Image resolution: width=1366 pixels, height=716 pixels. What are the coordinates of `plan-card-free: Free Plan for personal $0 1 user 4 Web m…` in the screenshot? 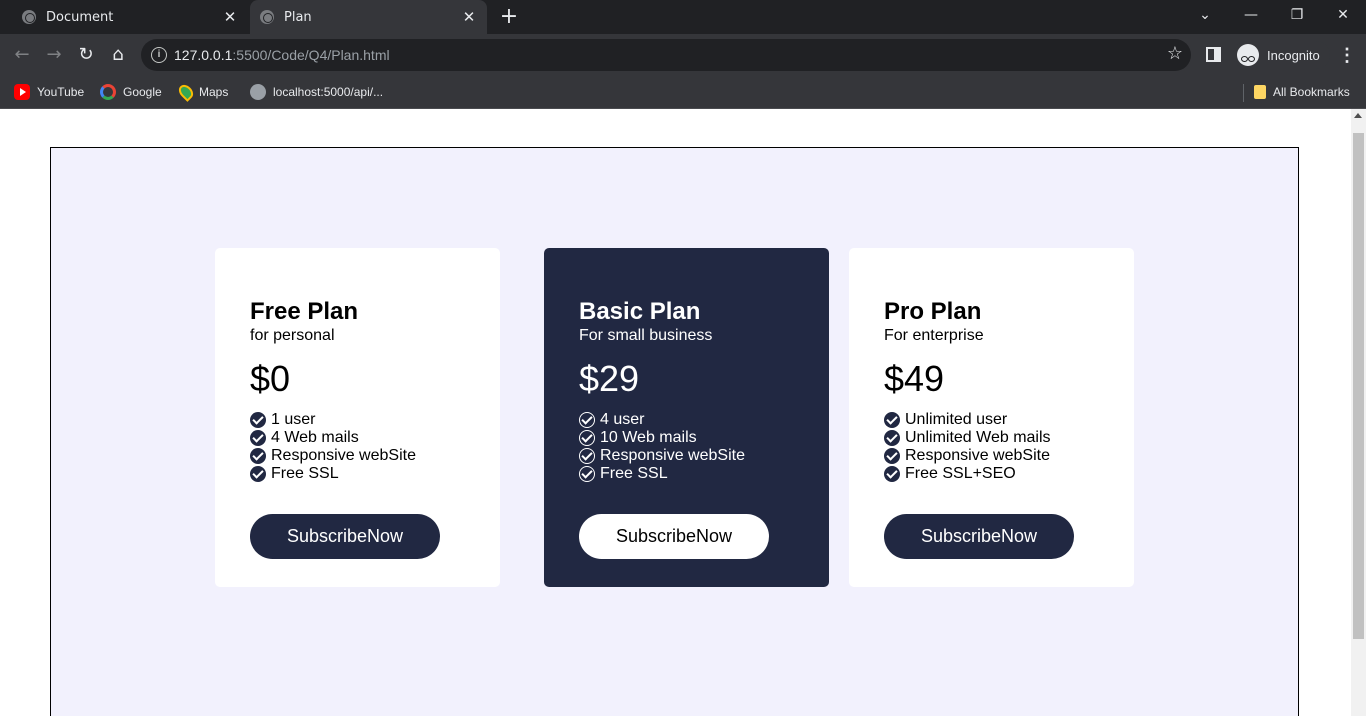 It's located at (357, 417).